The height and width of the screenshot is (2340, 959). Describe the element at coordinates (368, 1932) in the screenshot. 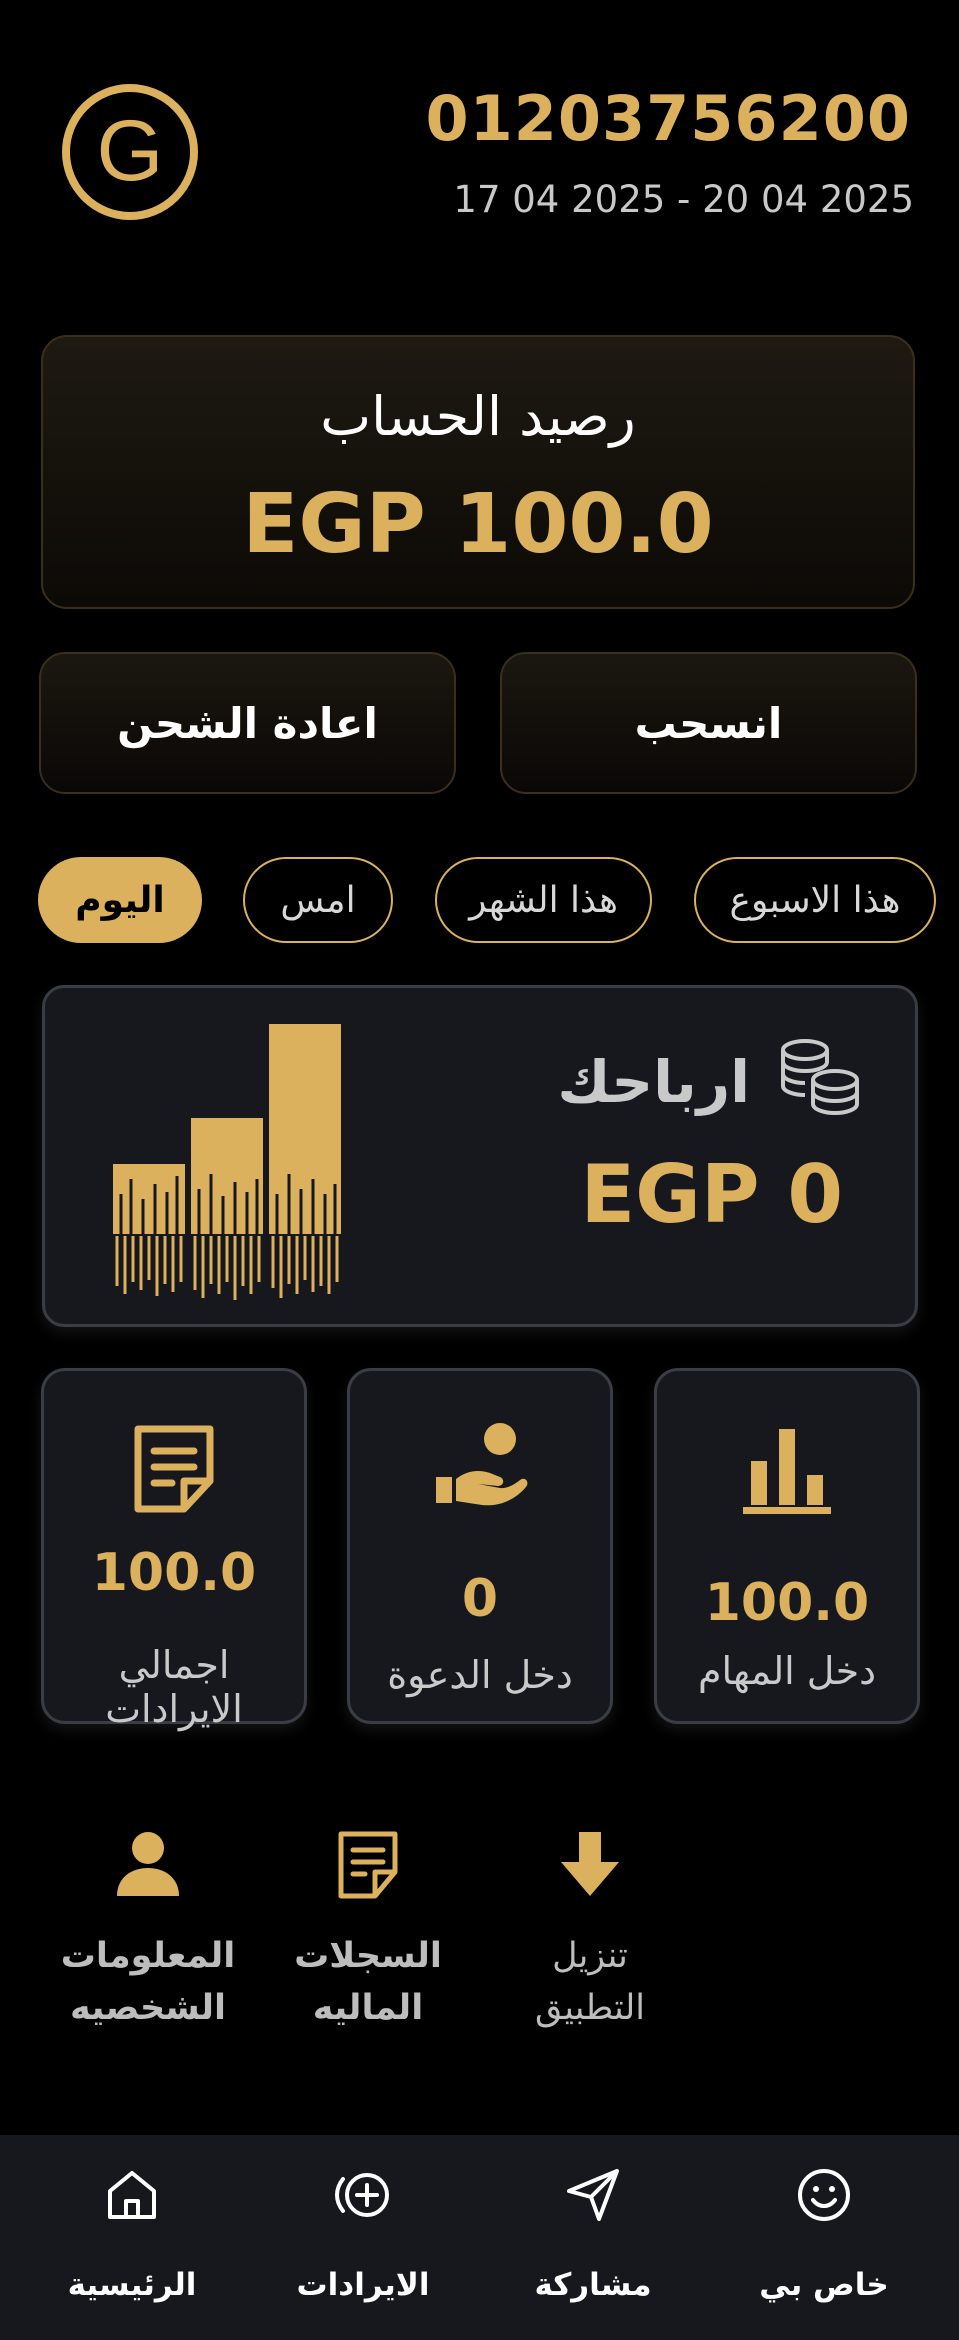

I see `financial-records-link: السجلات الماليه` at that location.